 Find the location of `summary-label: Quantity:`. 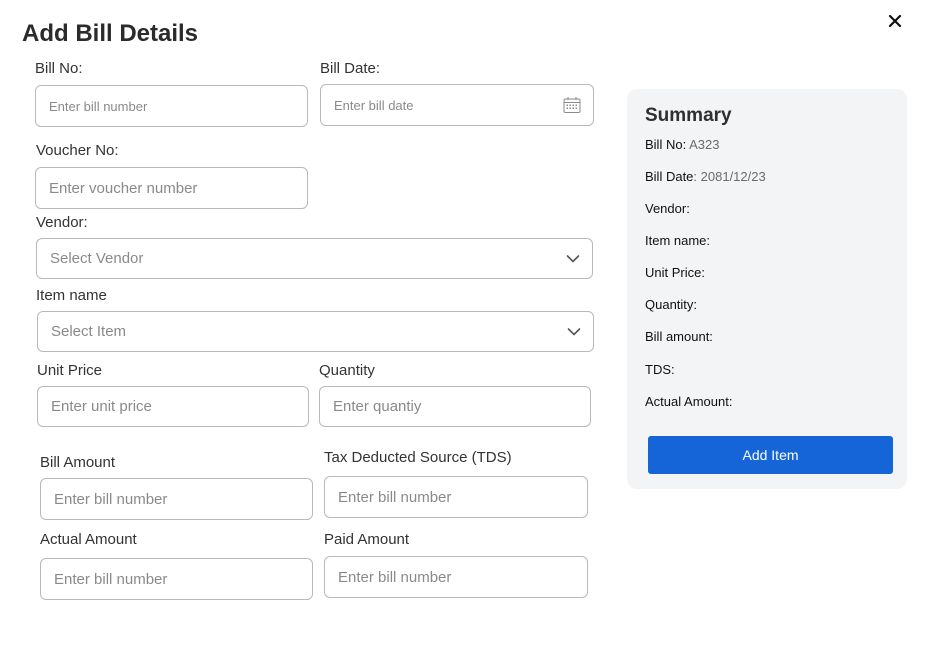

summary-label: Quantity: is located at coordinates (671, 304).